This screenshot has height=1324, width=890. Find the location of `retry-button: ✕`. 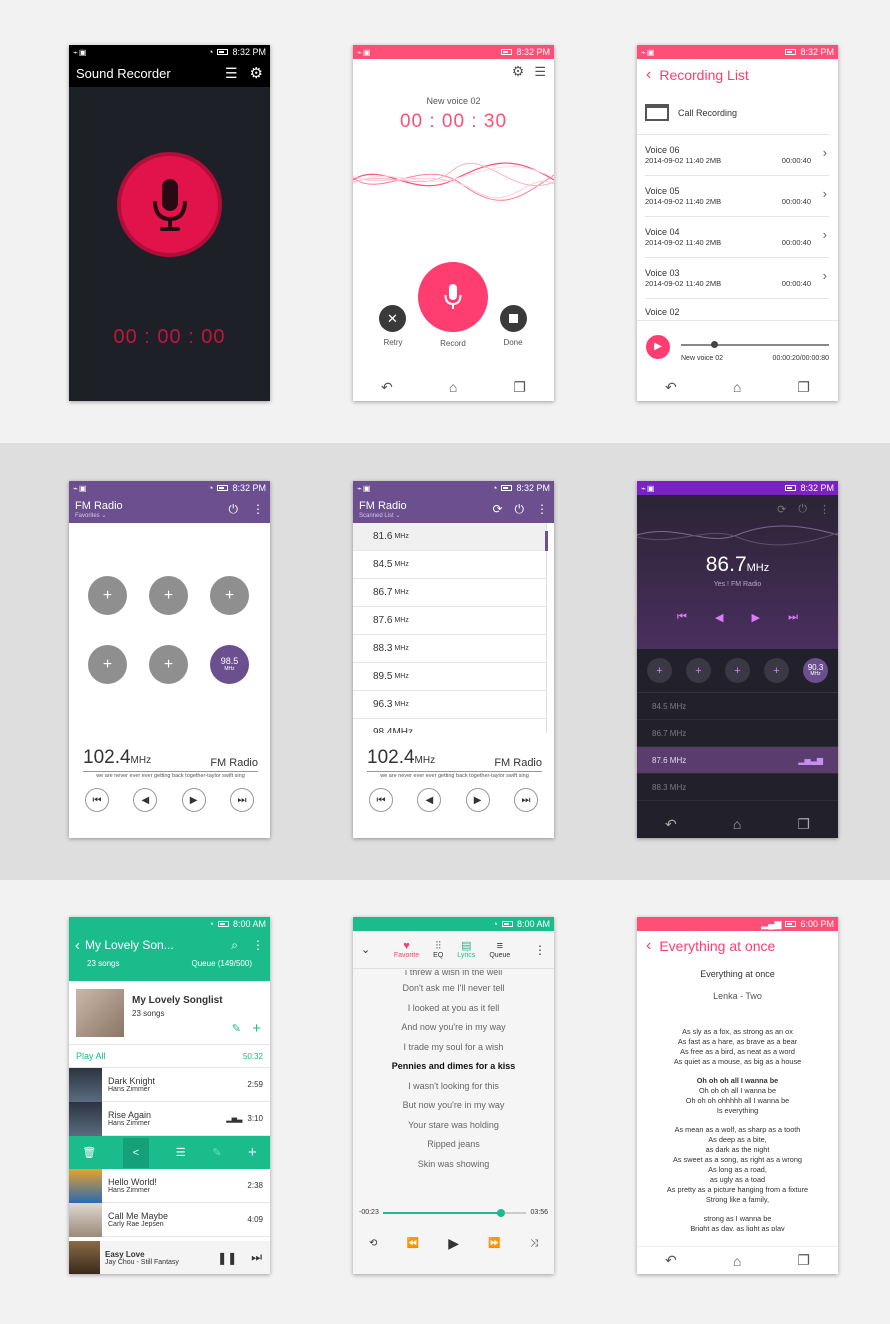

retry-button: ✕ is located at coordinates (392, 318).